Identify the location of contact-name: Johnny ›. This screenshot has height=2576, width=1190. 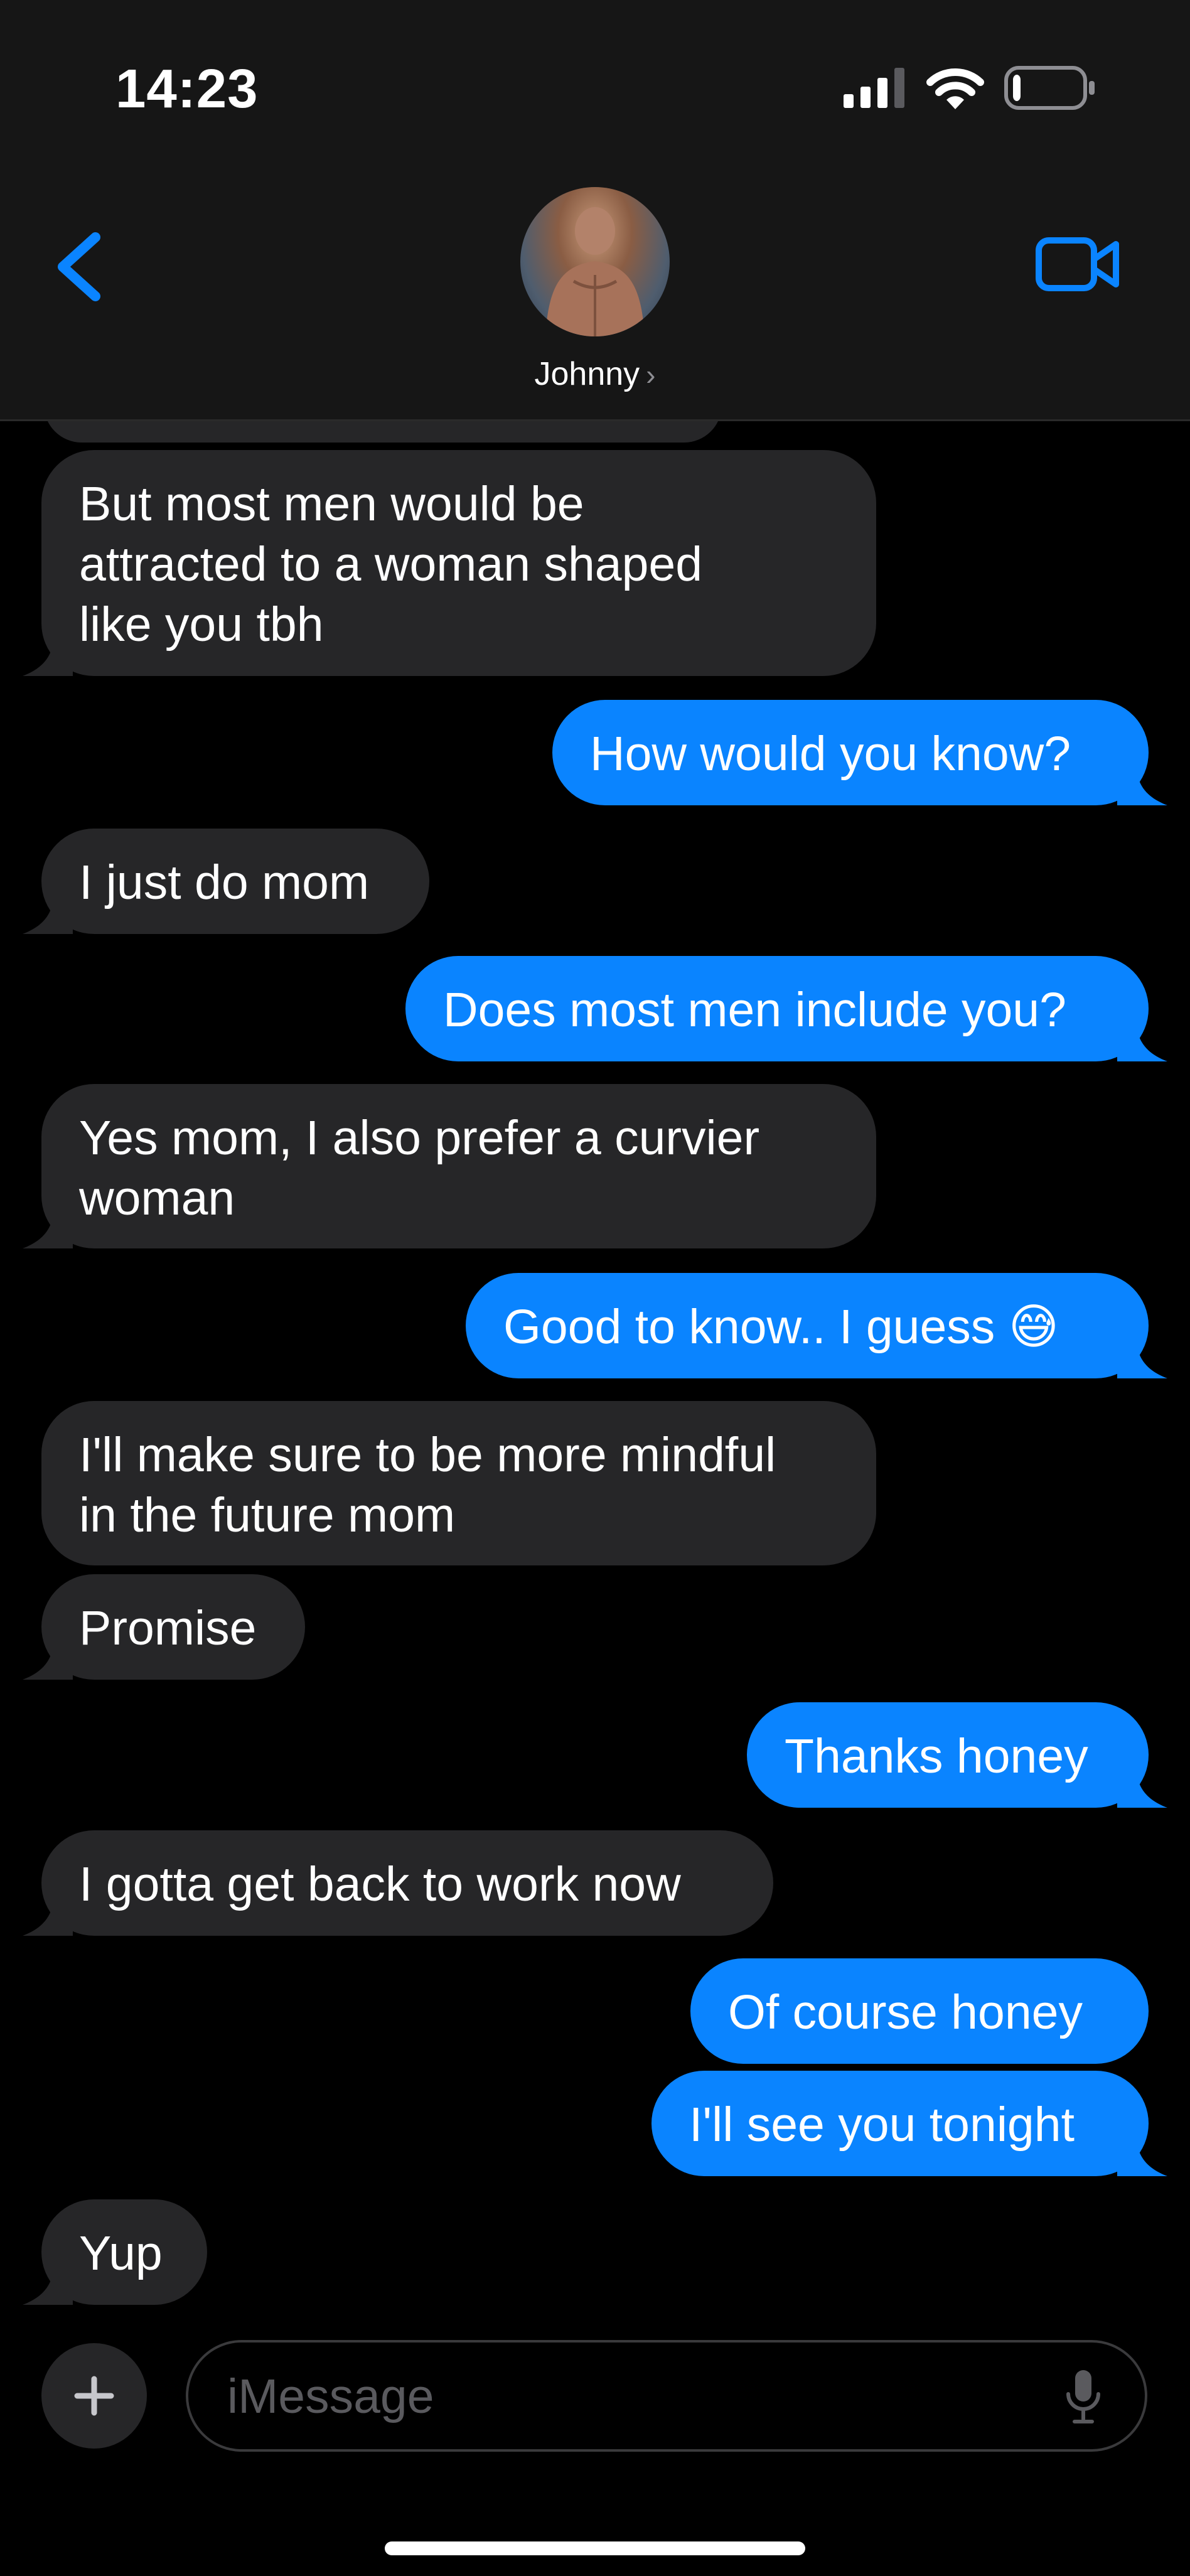
(595, 374).